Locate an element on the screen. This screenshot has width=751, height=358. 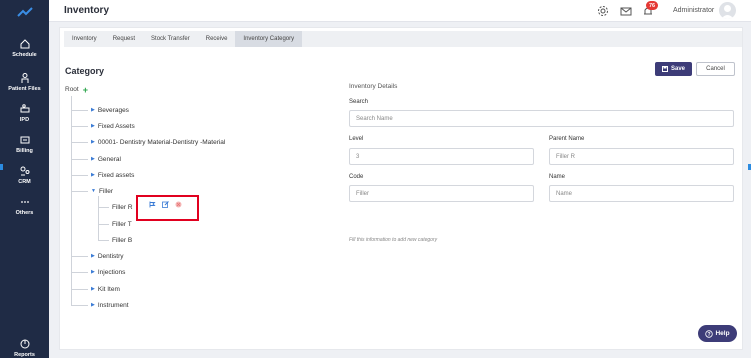
nav-crm: CRM is located at coordinates (24, 175).